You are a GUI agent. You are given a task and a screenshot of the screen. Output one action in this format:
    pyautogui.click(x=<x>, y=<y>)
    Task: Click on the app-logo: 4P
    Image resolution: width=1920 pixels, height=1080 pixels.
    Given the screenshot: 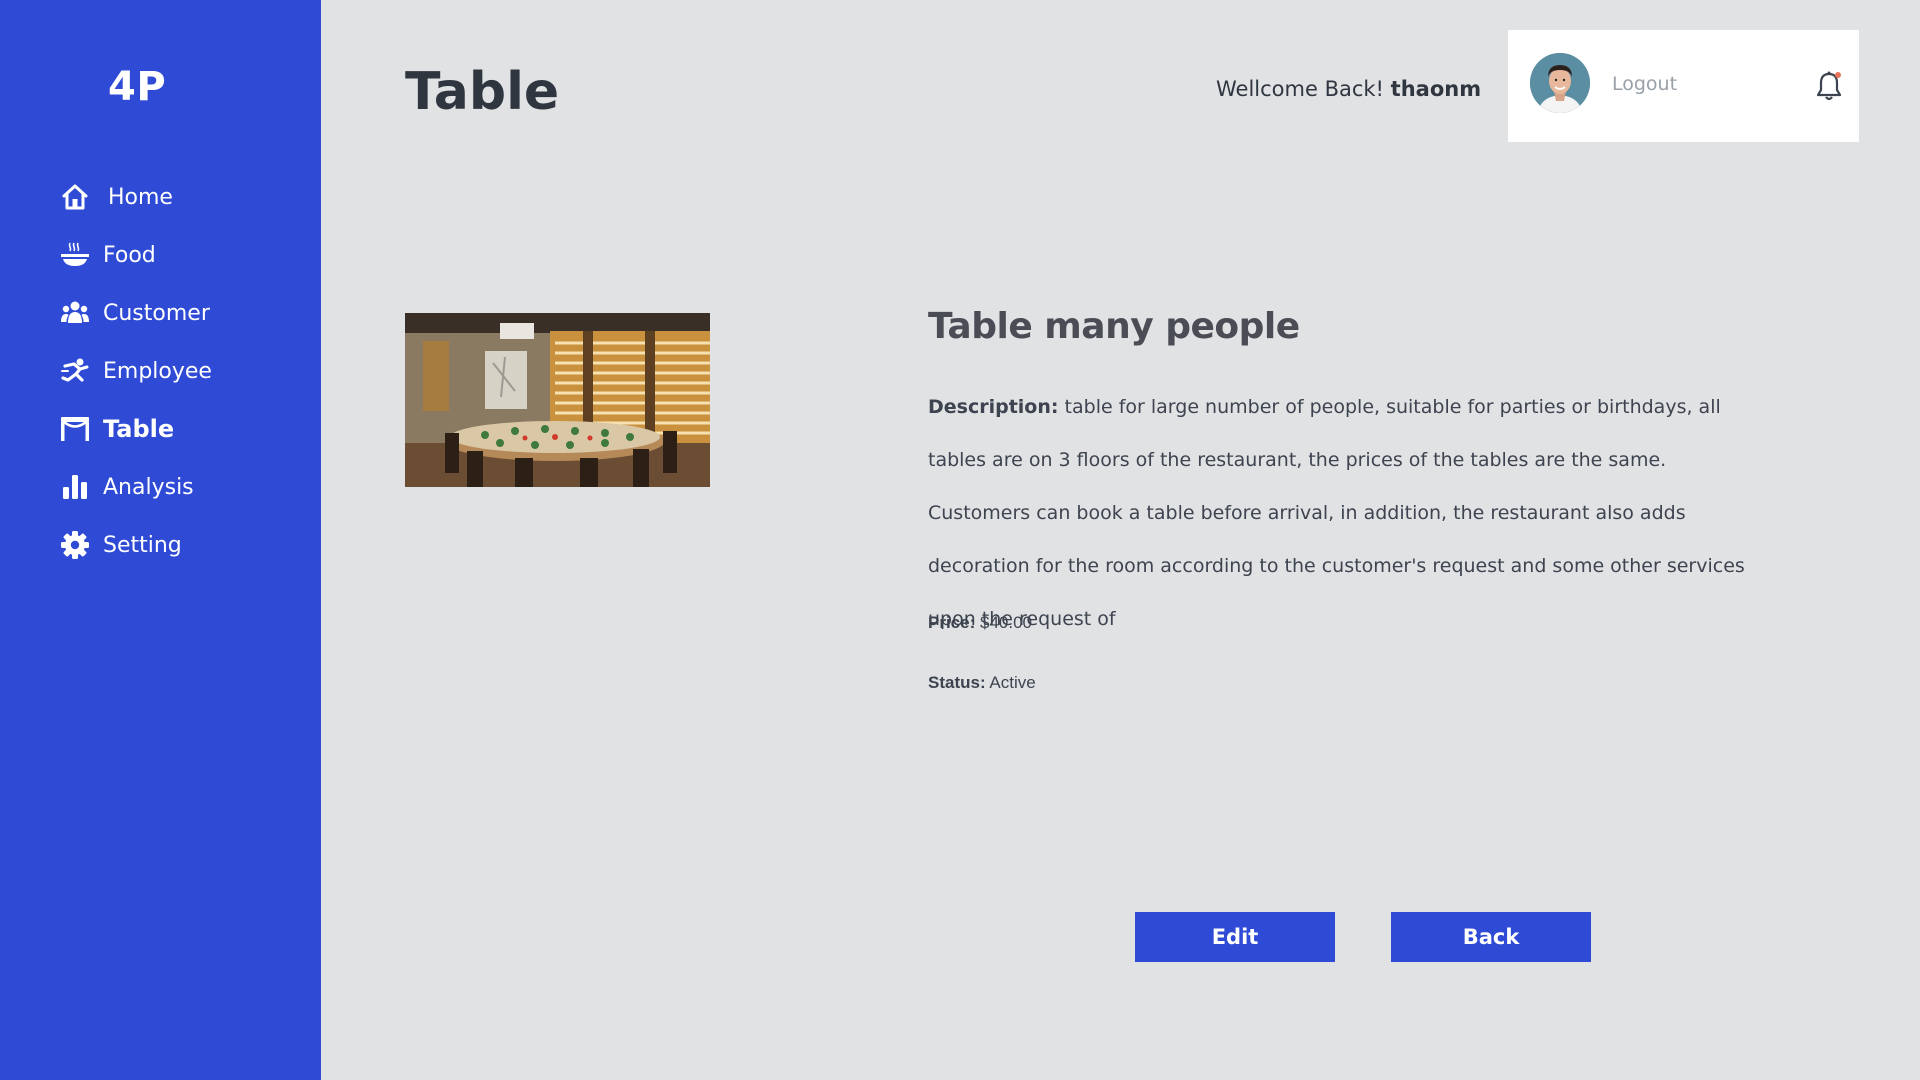 What is the action you would take?
    pyautogui.click(x=137, y=87)
    